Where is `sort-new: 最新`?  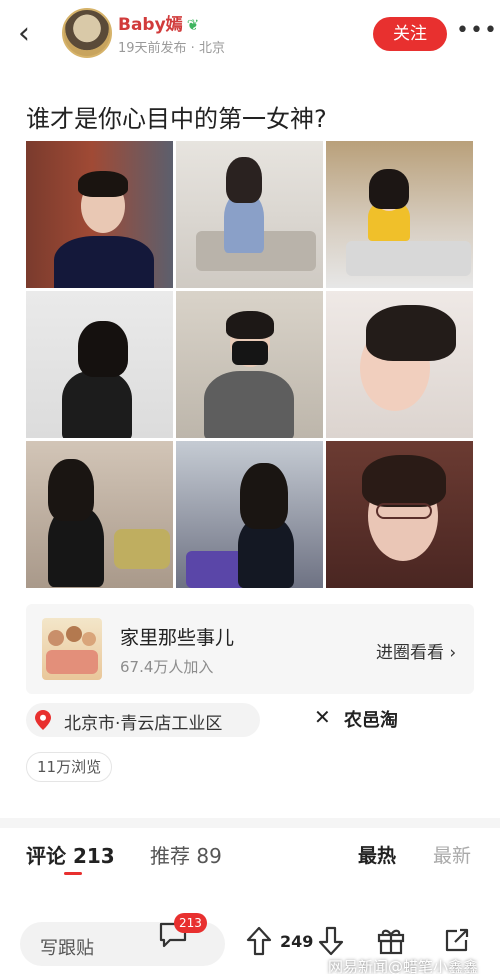 sort-new: 最新 is located at coordinates (452, 854).